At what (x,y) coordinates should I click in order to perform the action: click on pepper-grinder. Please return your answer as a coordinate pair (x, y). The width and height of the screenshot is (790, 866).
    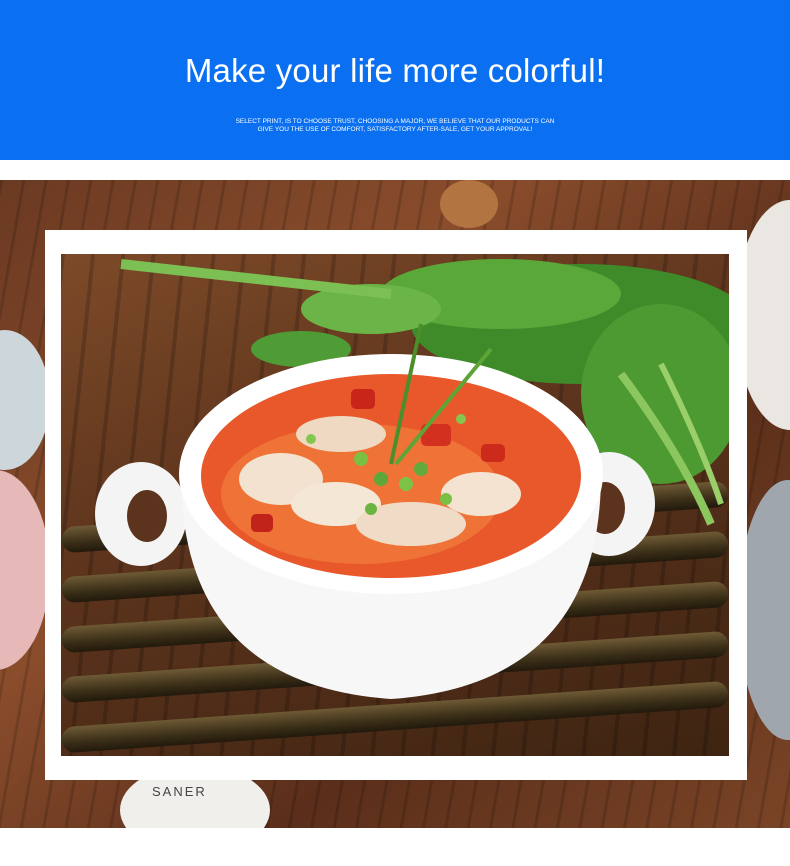
    Looking at the image, I should click on (469, 204).